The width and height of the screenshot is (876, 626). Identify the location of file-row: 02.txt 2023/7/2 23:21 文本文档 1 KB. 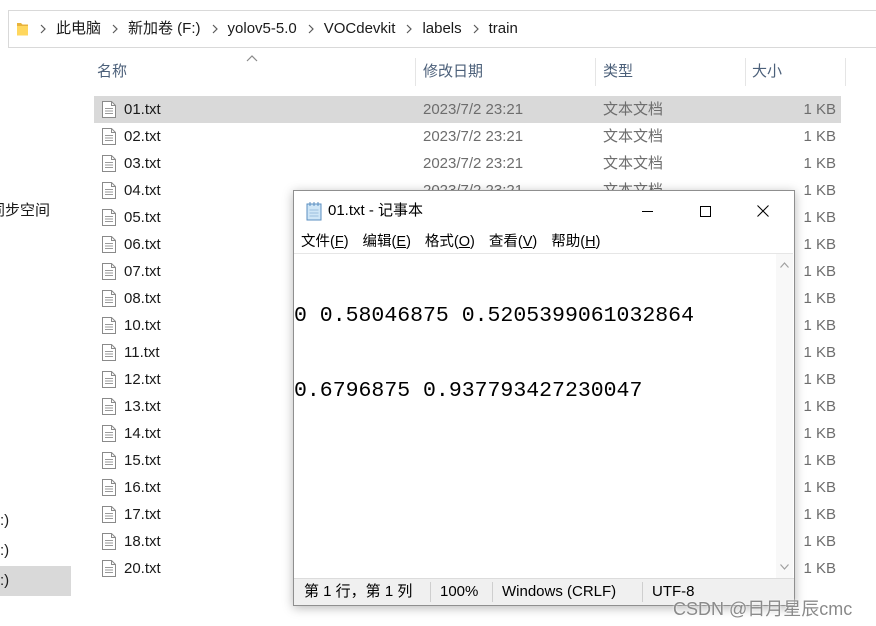
(467, 136).